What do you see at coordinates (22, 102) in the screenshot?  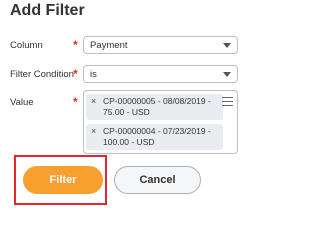 I see `value-label: Value` at bounding box center [22, 102].